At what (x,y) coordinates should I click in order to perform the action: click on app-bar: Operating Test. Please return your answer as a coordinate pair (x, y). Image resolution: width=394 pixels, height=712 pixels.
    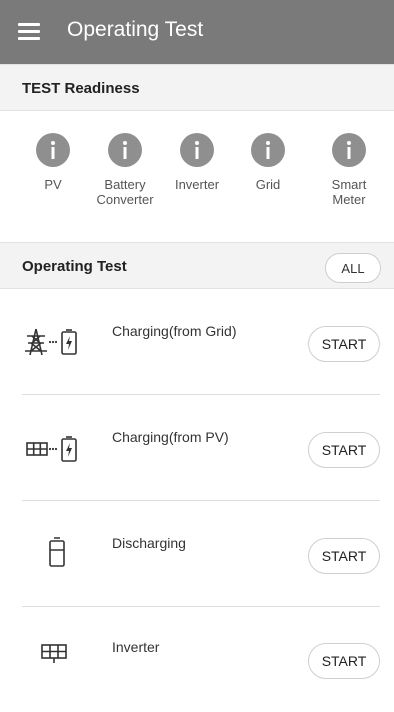
    Looking at the image, I should click on (197, 32).